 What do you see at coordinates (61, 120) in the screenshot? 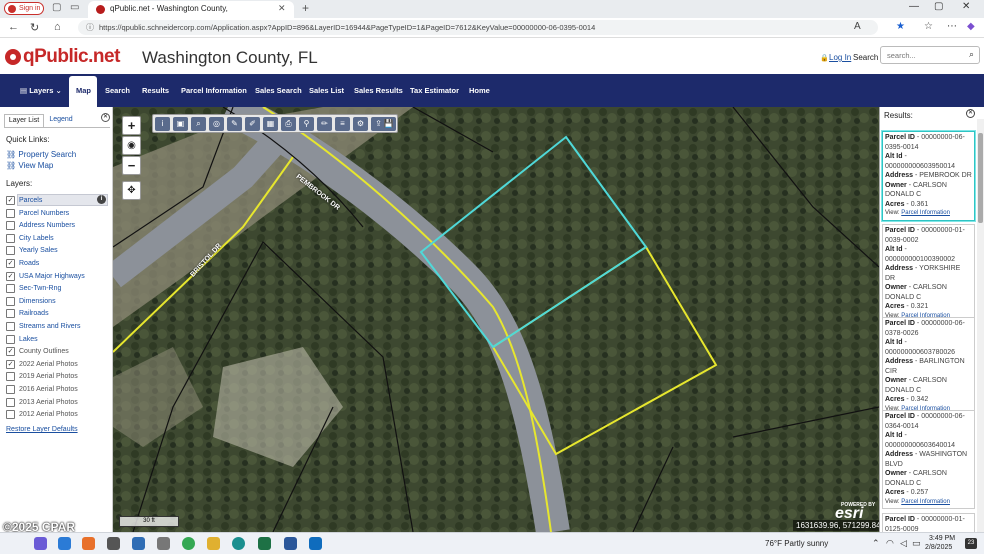
I see `tab-legend: Legend` at bounding box center [61, 120].